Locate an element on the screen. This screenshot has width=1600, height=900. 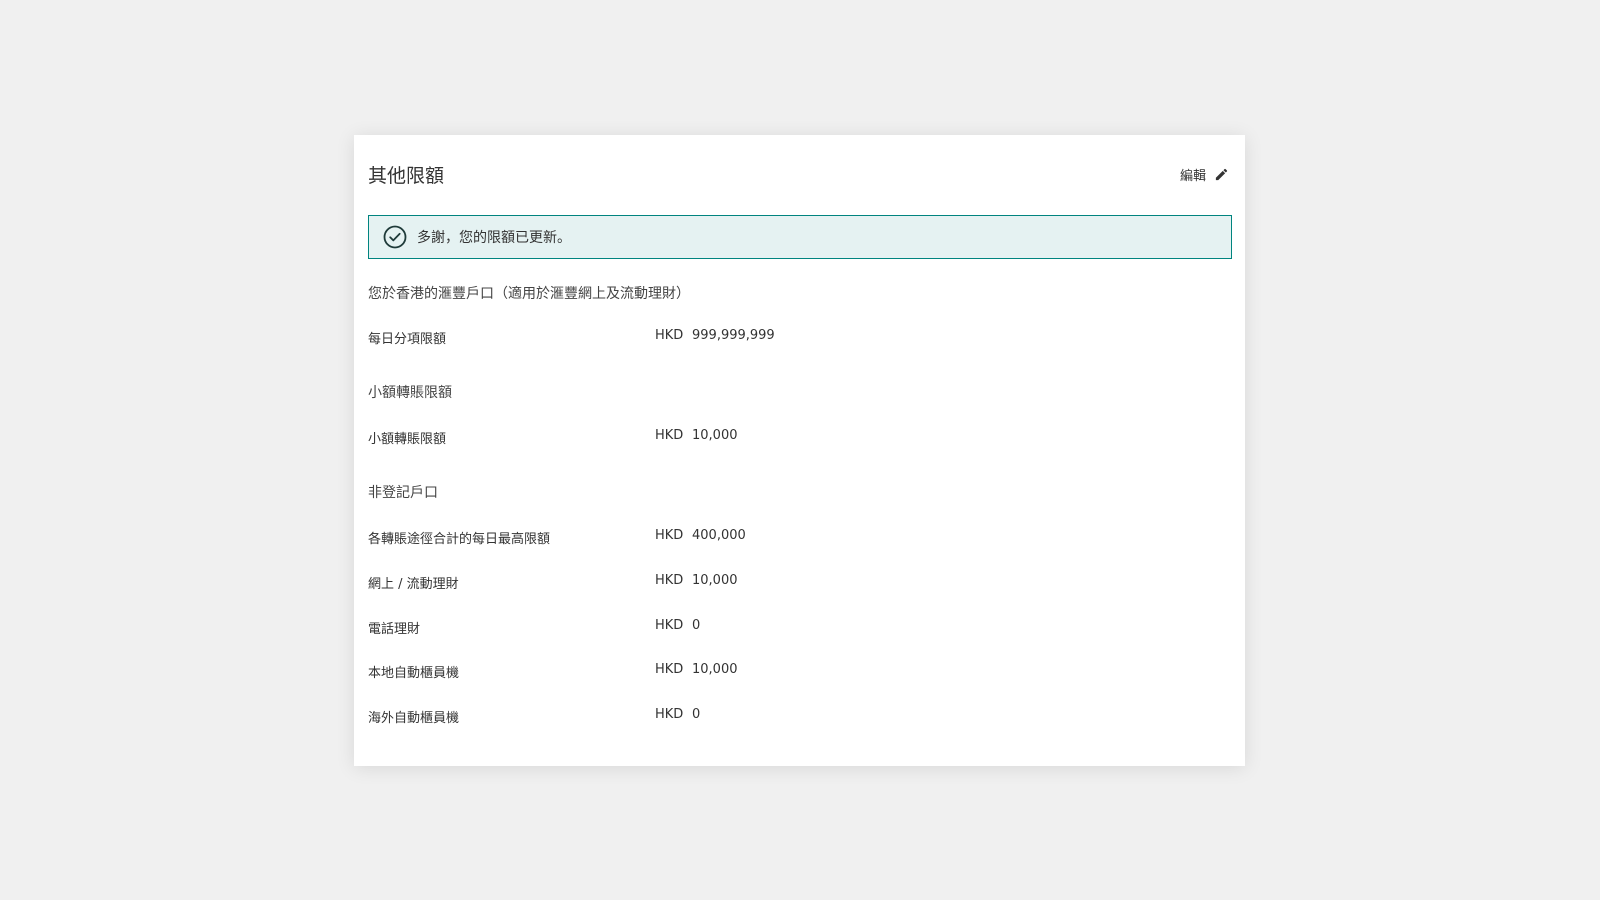
limit-row: 小額轉賬限額 HKD 10,000 is located at coordinates (800, 438).